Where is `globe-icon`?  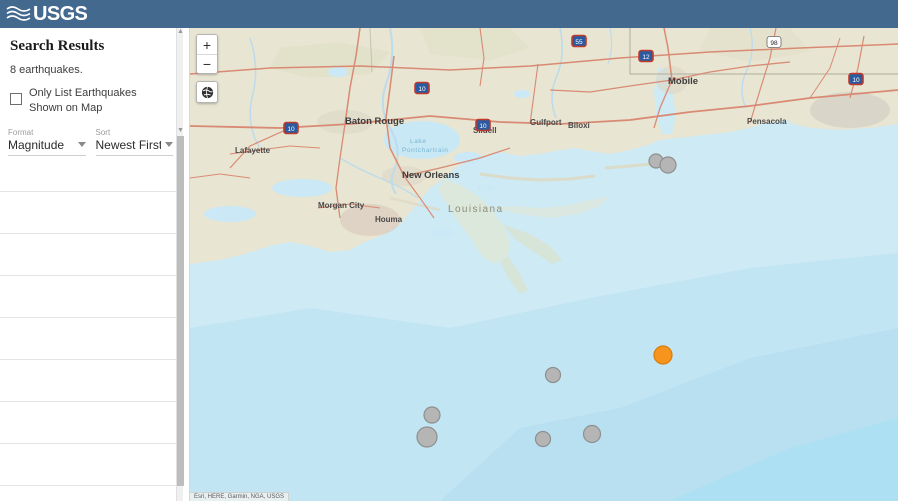 globe-icon is located at coordinates (207, 92).